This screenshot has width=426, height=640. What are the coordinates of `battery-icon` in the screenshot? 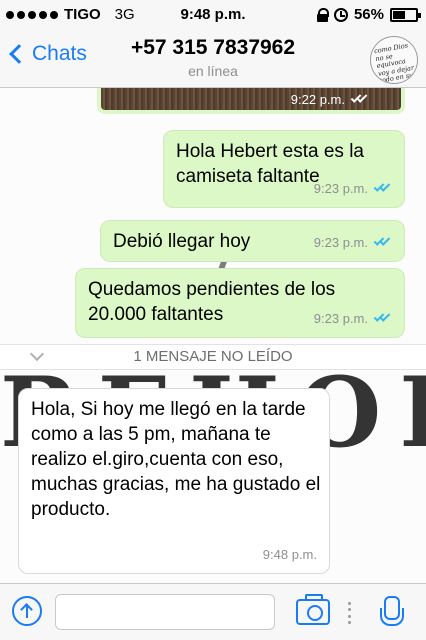 It's located at (405, 14).